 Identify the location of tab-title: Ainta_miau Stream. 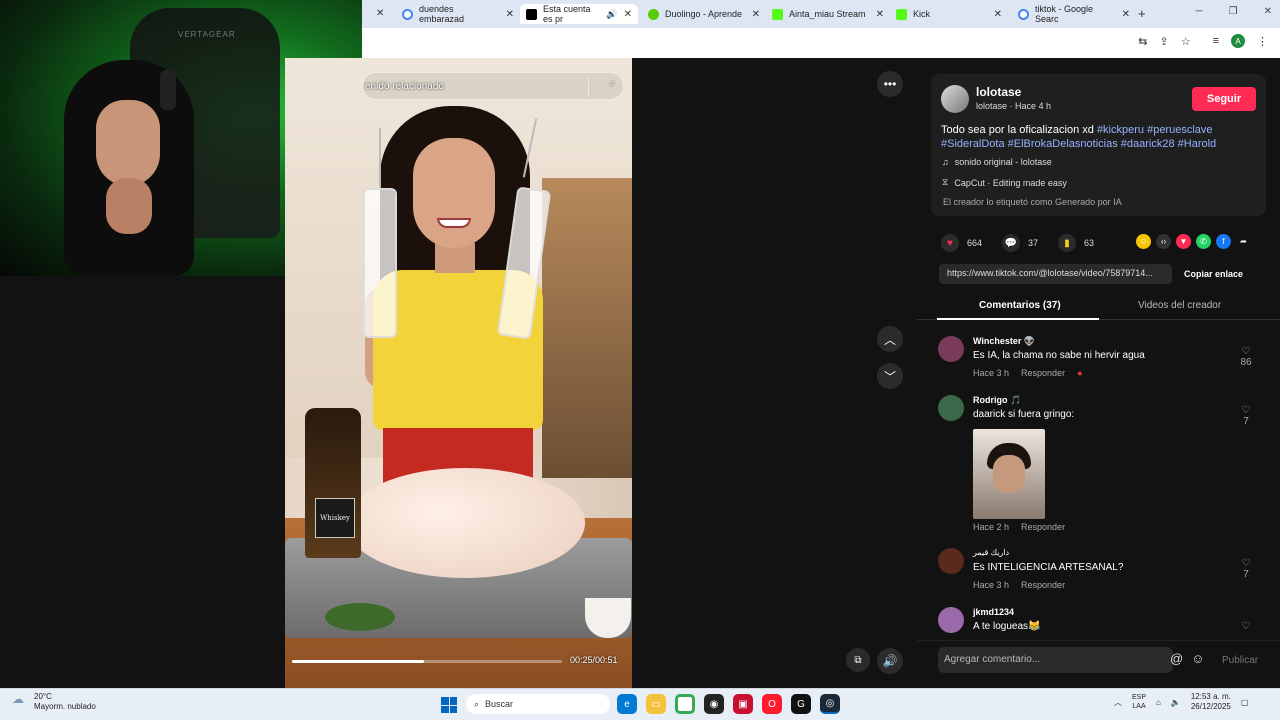
(827, 14).